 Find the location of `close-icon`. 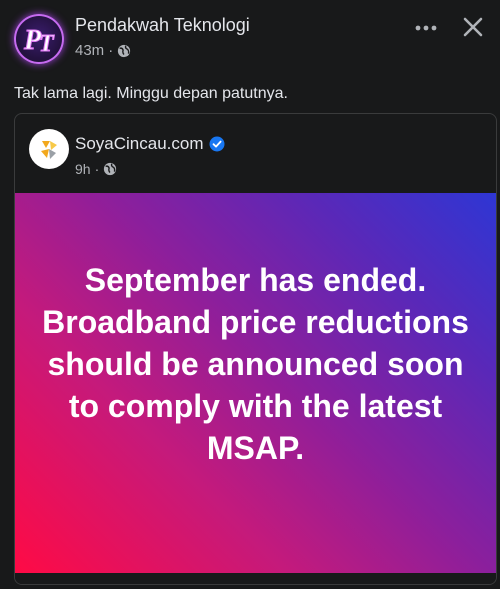

close-icon is located at coordinates (473, 27).